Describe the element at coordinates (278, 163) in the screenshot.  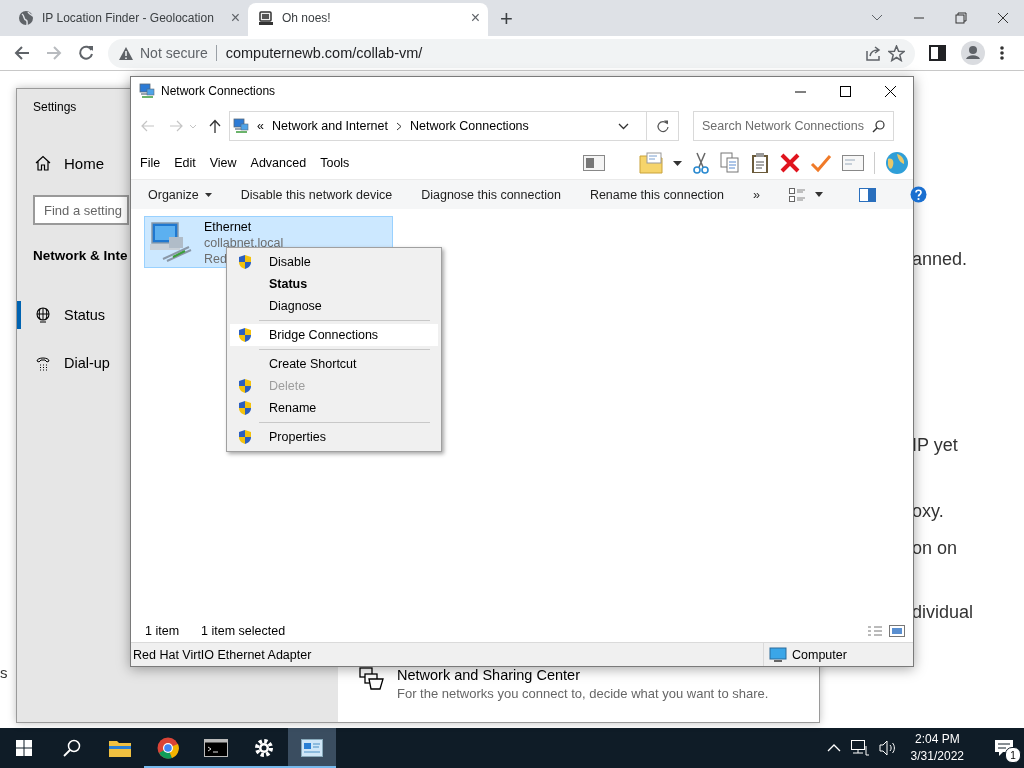
I see `menu-bar-item: Advanced` at that location.